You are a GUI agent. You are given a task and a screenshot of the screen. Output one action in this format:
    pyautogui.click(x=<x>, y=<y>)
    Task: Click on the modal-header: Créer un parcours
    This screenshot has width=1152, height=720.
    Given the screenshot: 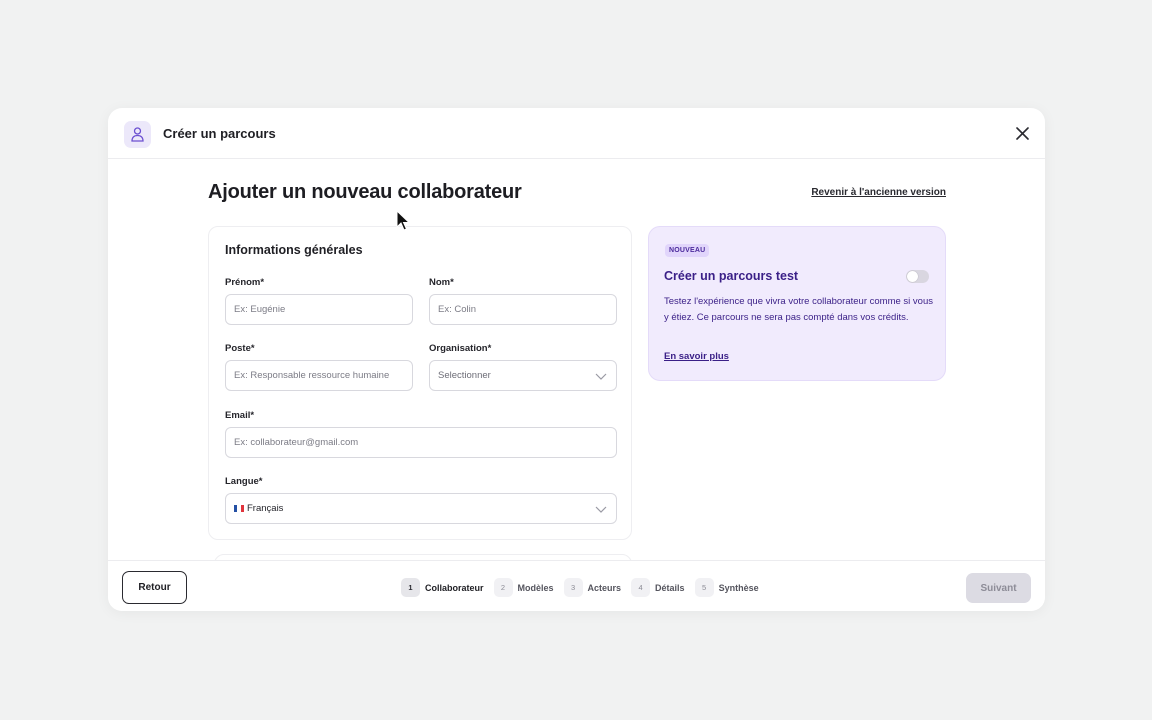 What is the action you would take?
    pyautogui.click(x=576, y=133)
    